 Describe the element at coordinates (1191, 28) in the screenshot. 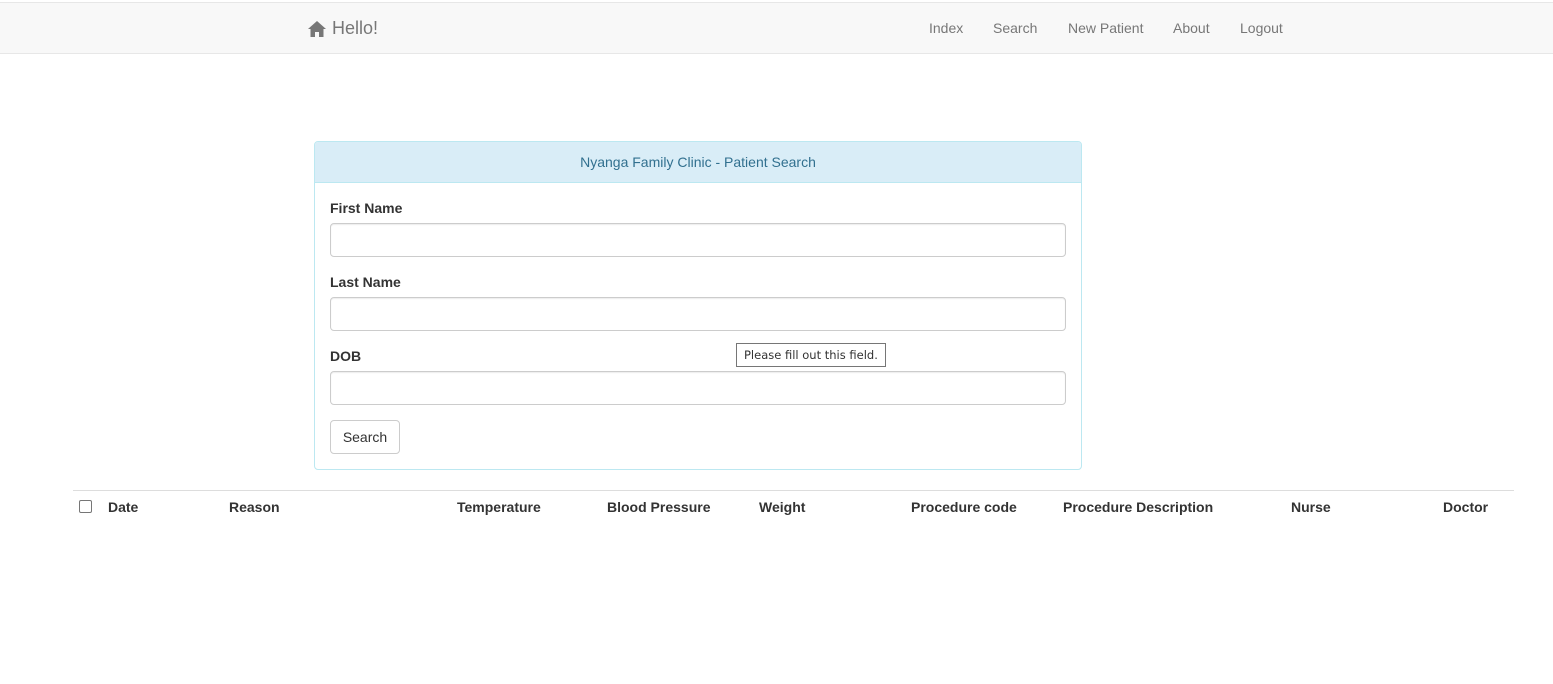

I see `nav-link-about: About` at that location.